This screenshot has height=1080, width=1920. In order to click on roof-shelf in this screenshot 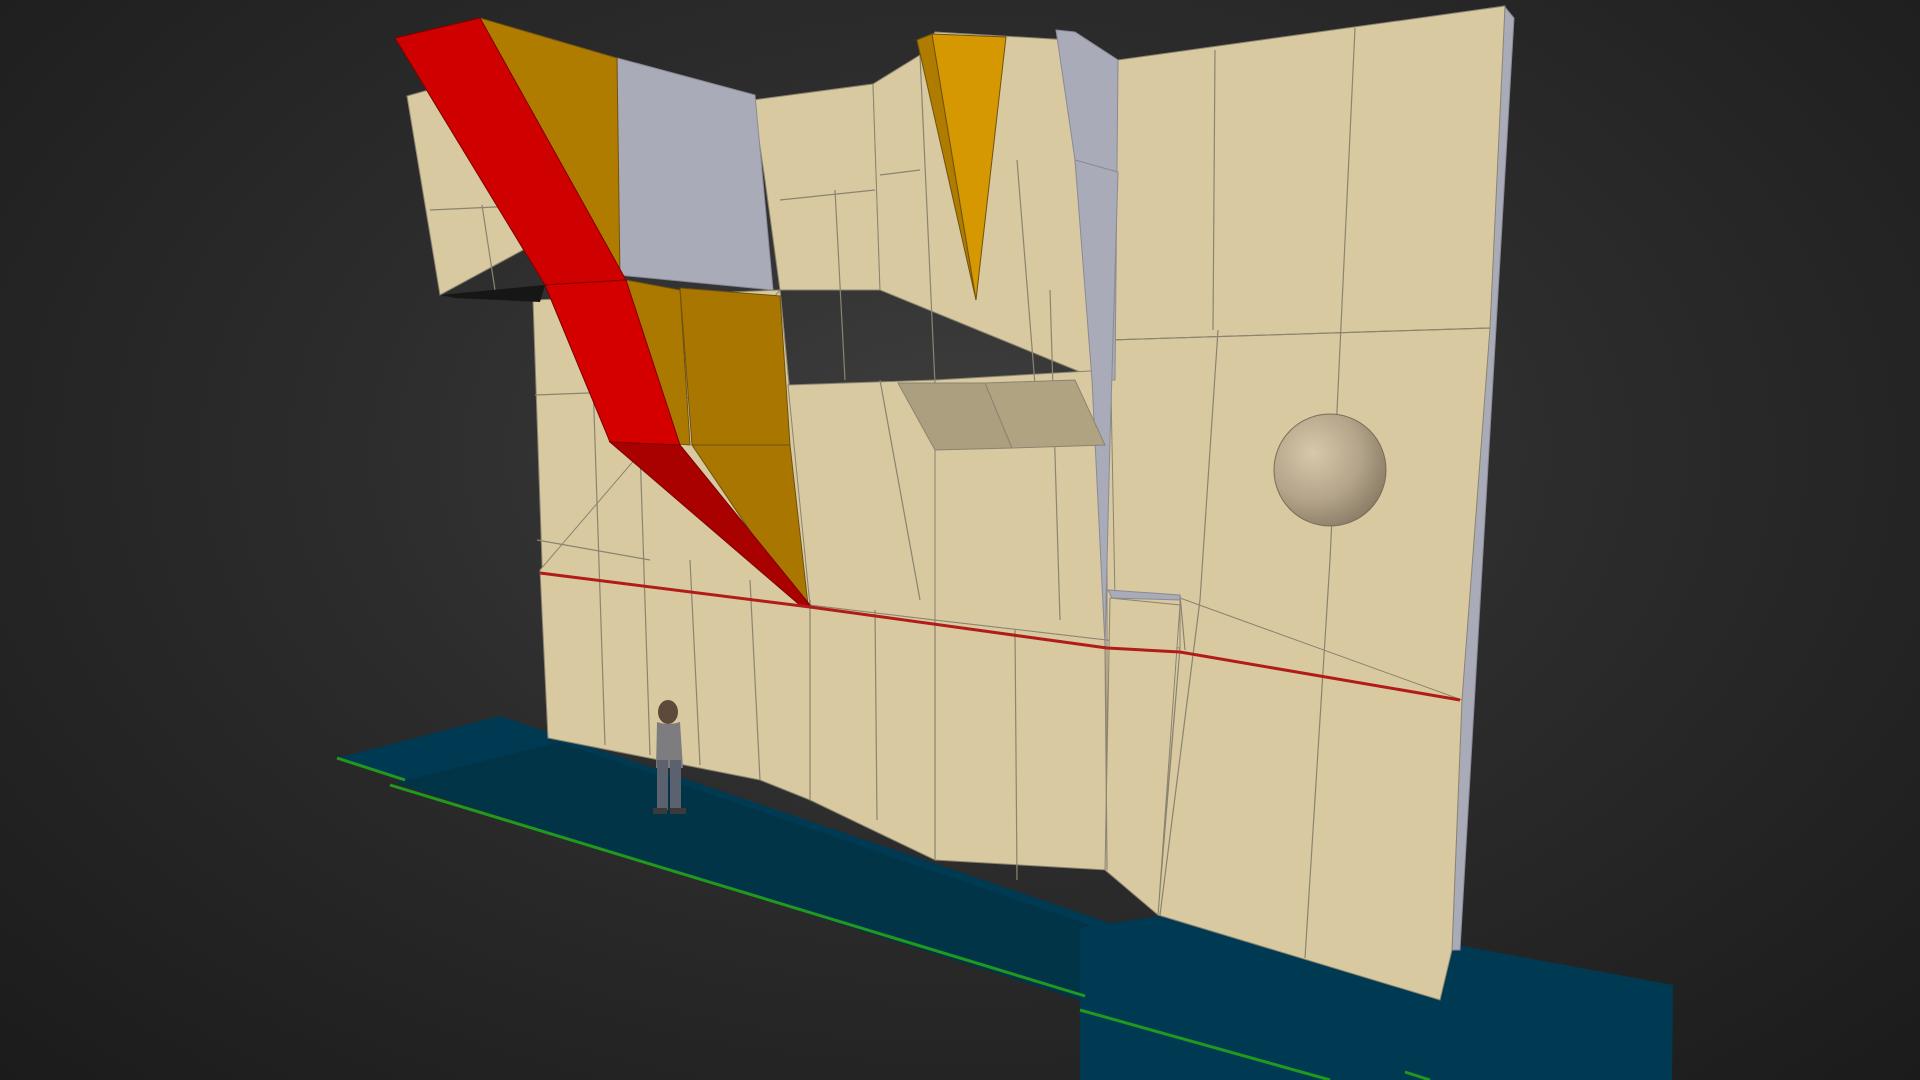, I will do `click(492, 293)`.